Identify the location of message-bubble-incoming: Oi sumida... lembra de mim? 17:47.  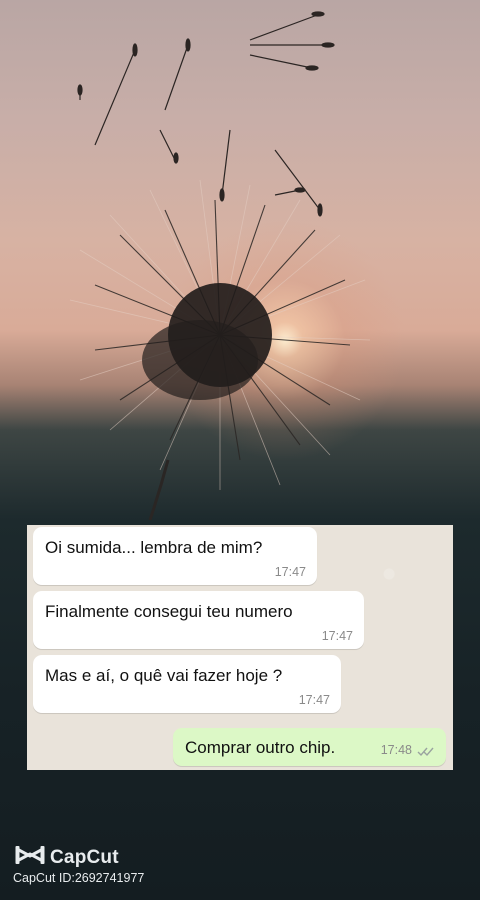
(175, 556).